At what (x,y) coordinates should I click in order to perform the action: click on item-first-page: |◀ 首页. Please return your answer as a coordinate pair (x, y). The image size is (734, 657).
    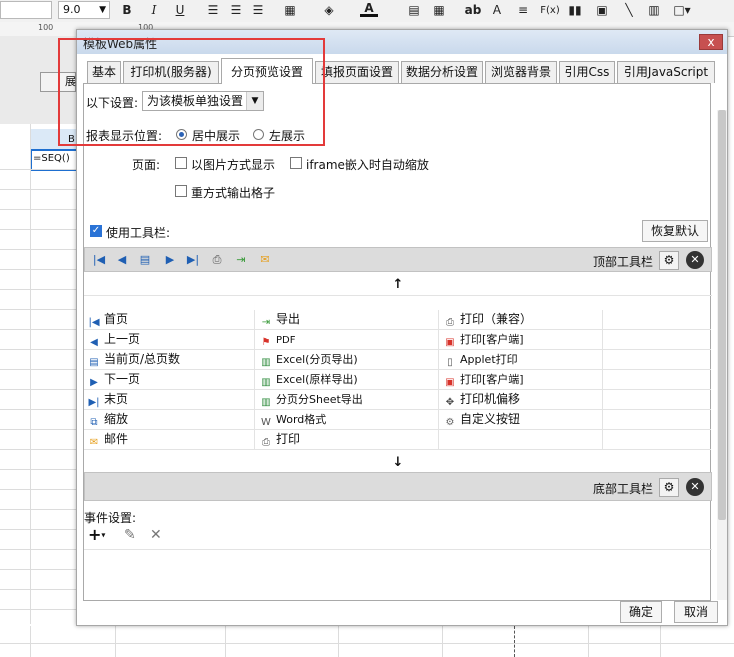
    Looking at the image, I should click on (106, 319).